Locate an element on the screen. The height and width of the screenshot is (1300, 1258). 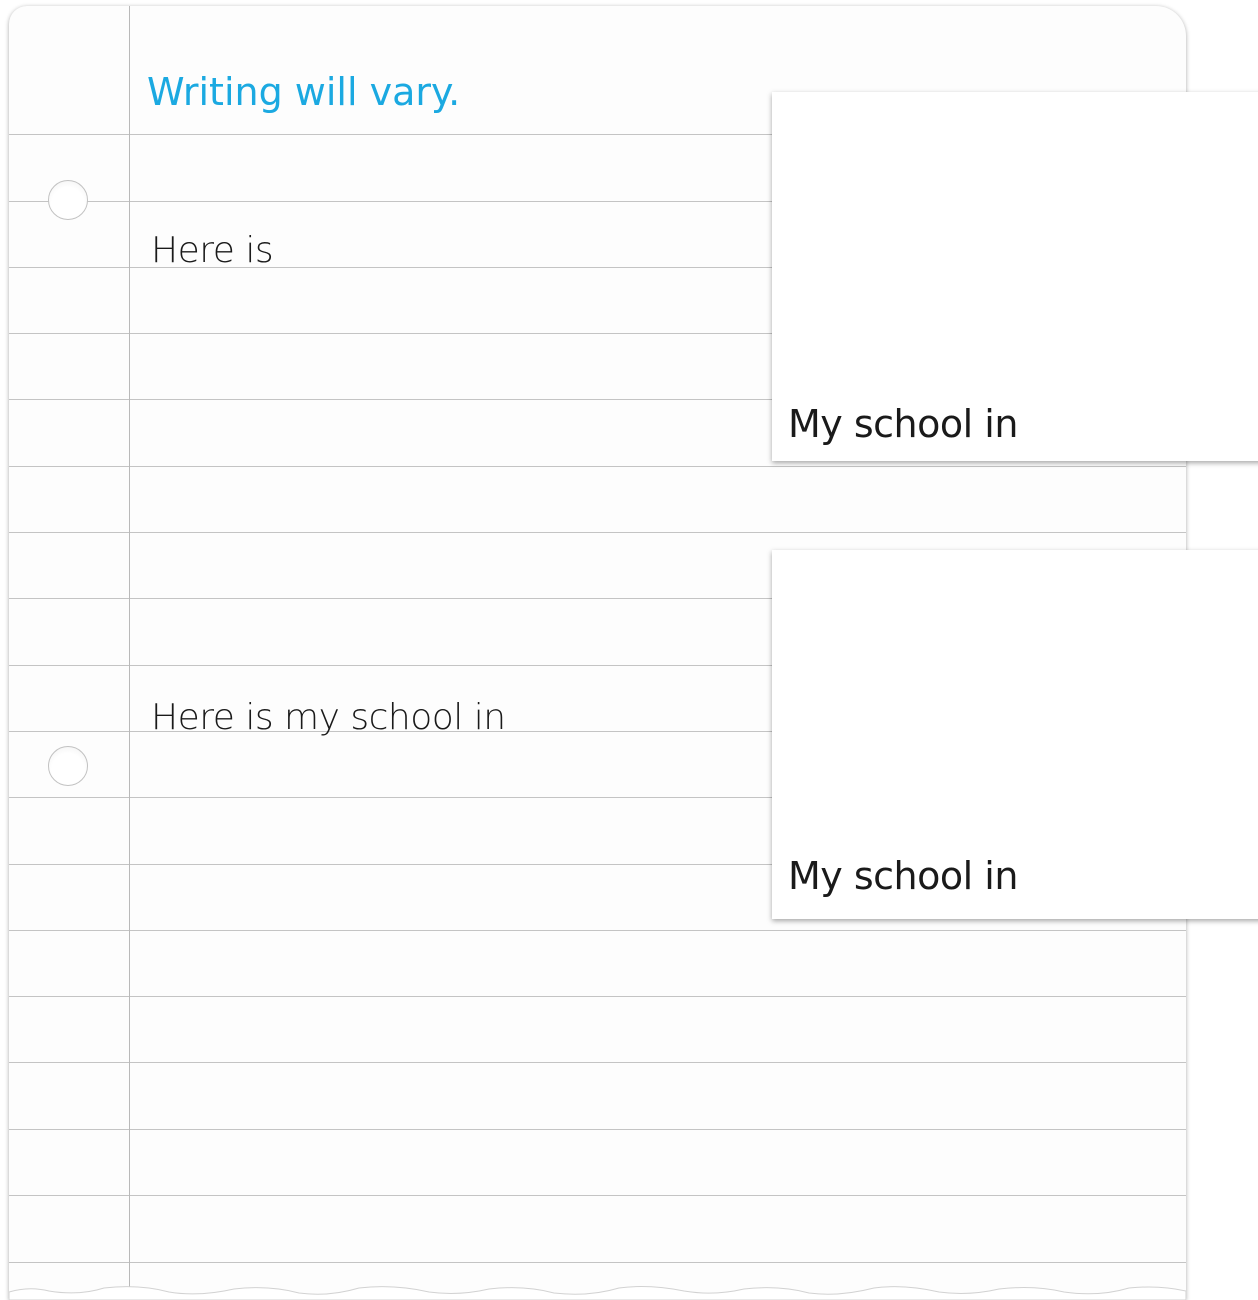
binder-hole-top is located at coordinates (68, 200).